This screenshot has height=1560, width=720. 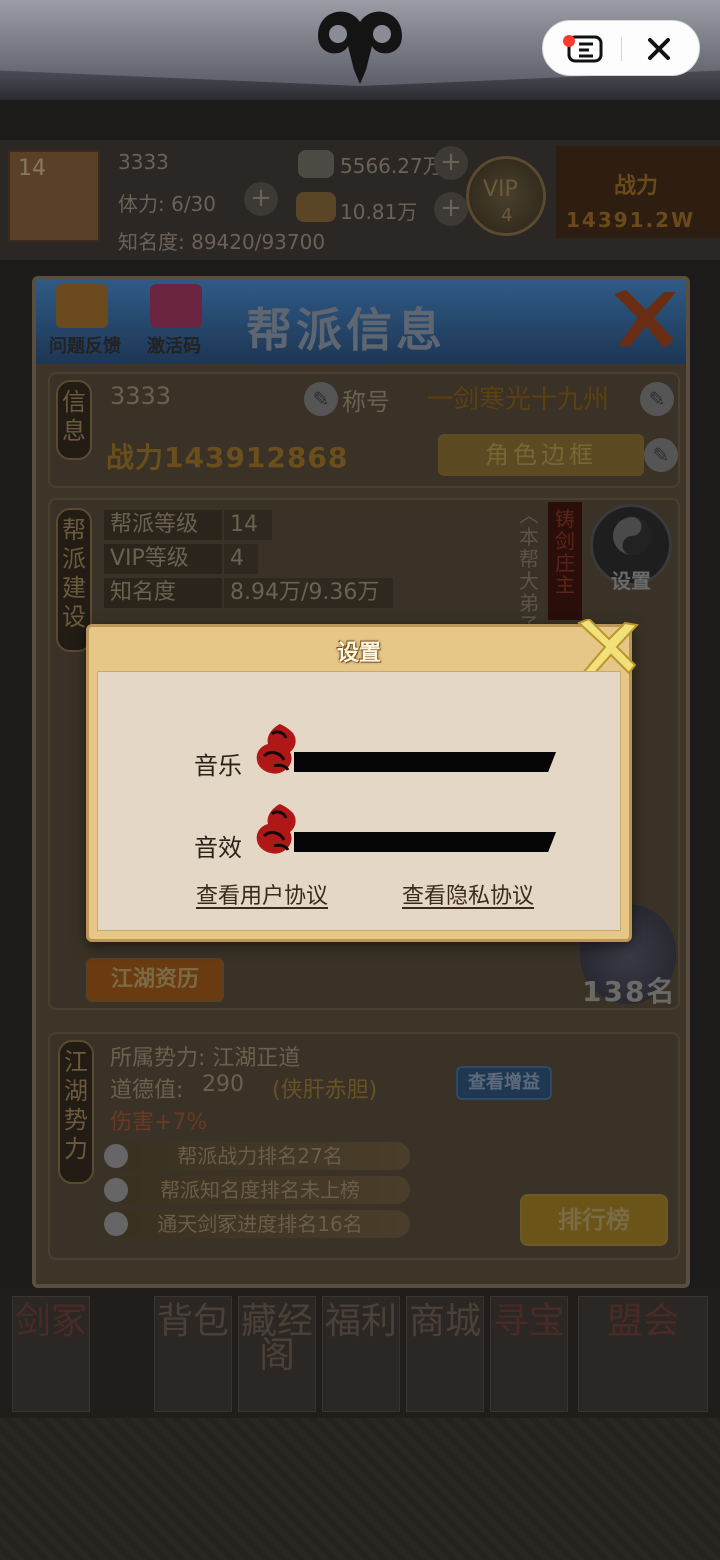 I want to click on nav-tab-bag: 背包, so click(x=193, y=1354).